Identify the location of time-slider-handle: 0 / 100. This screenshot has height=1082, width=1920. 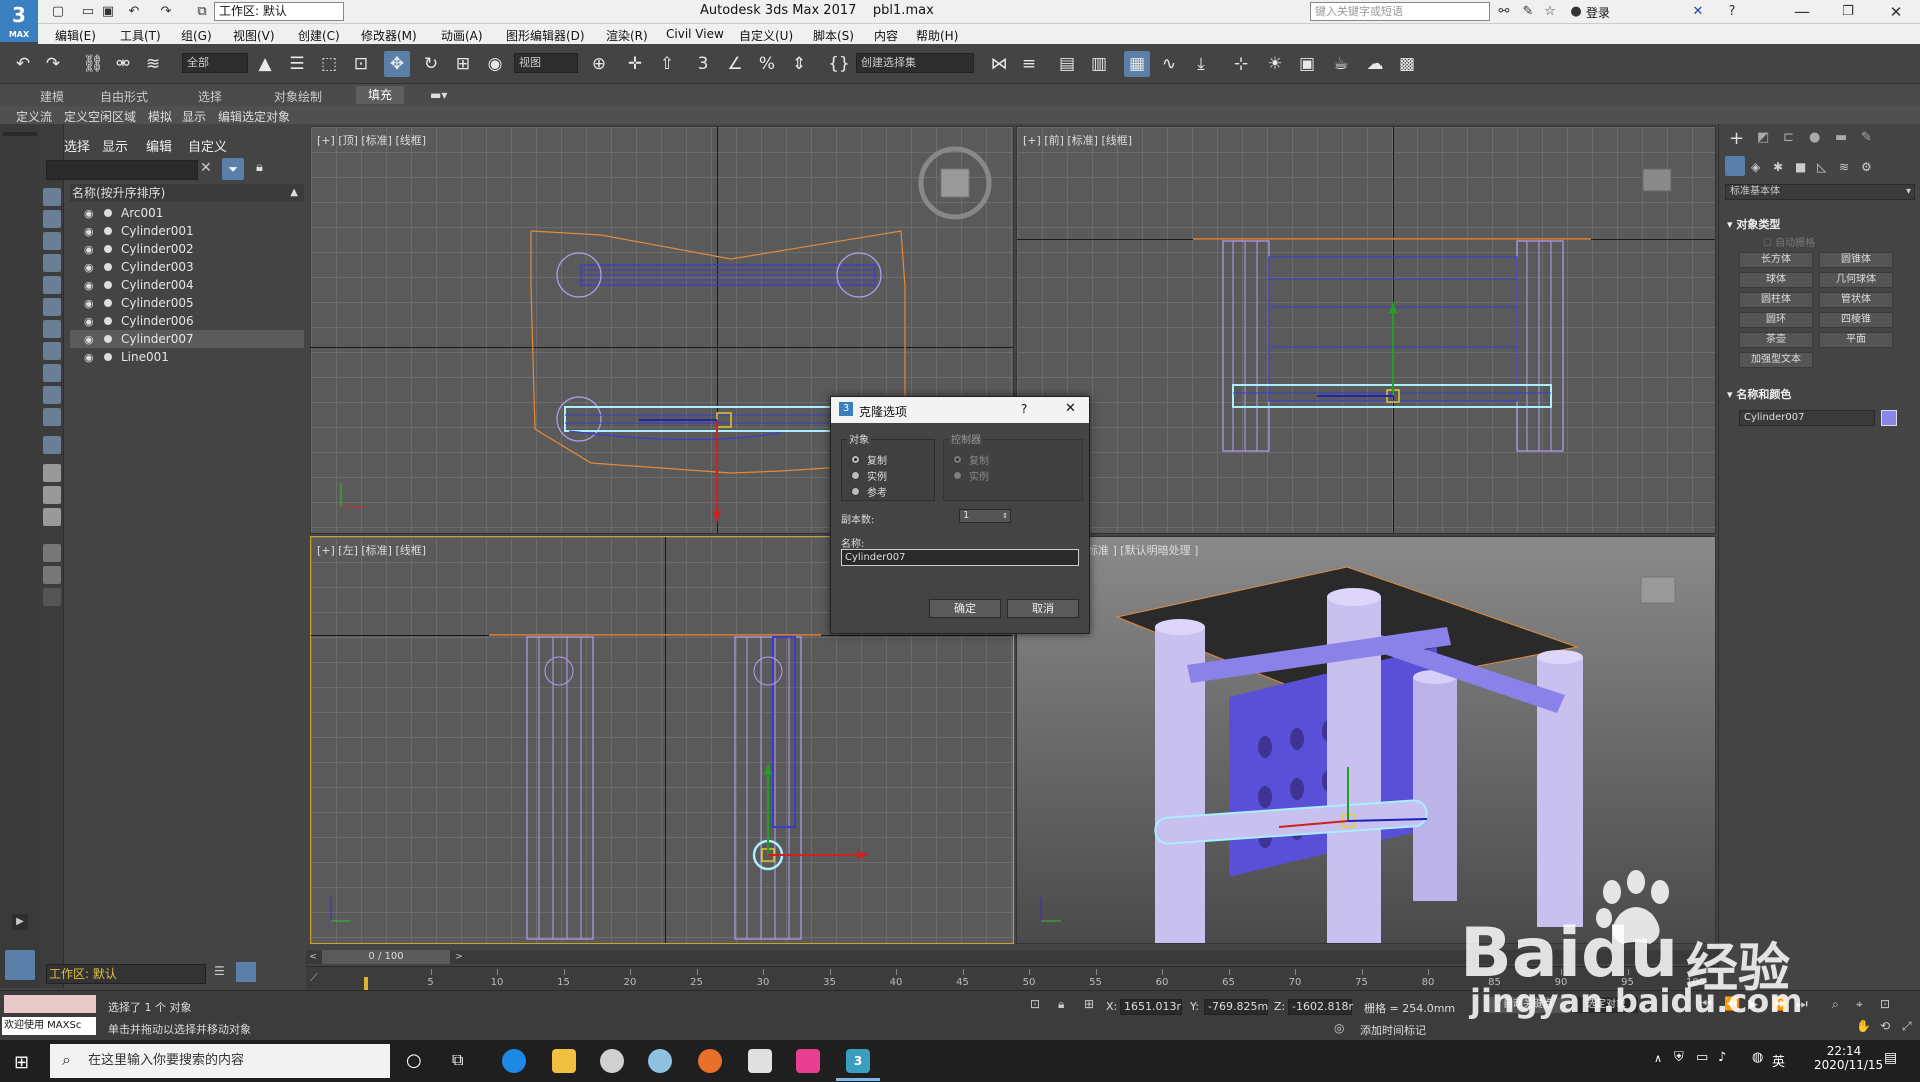
(386, 957).